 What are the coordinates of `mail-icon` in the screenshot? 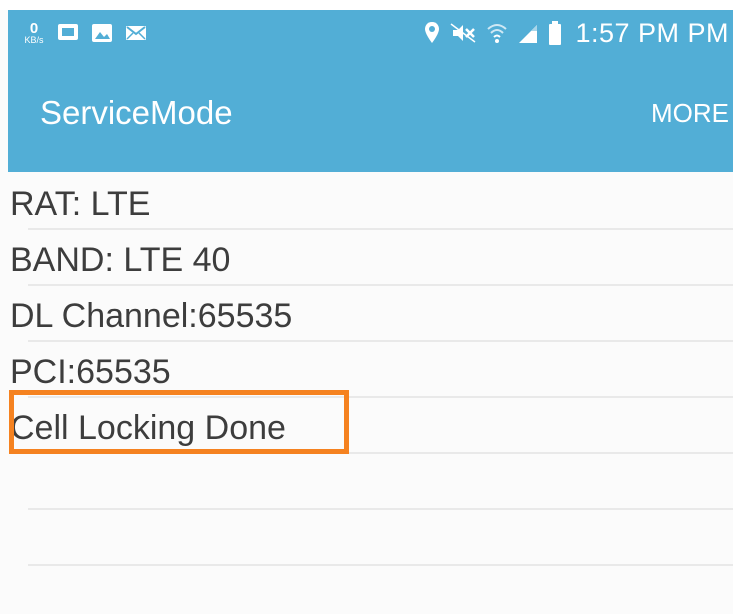 It's located at (136, 33).